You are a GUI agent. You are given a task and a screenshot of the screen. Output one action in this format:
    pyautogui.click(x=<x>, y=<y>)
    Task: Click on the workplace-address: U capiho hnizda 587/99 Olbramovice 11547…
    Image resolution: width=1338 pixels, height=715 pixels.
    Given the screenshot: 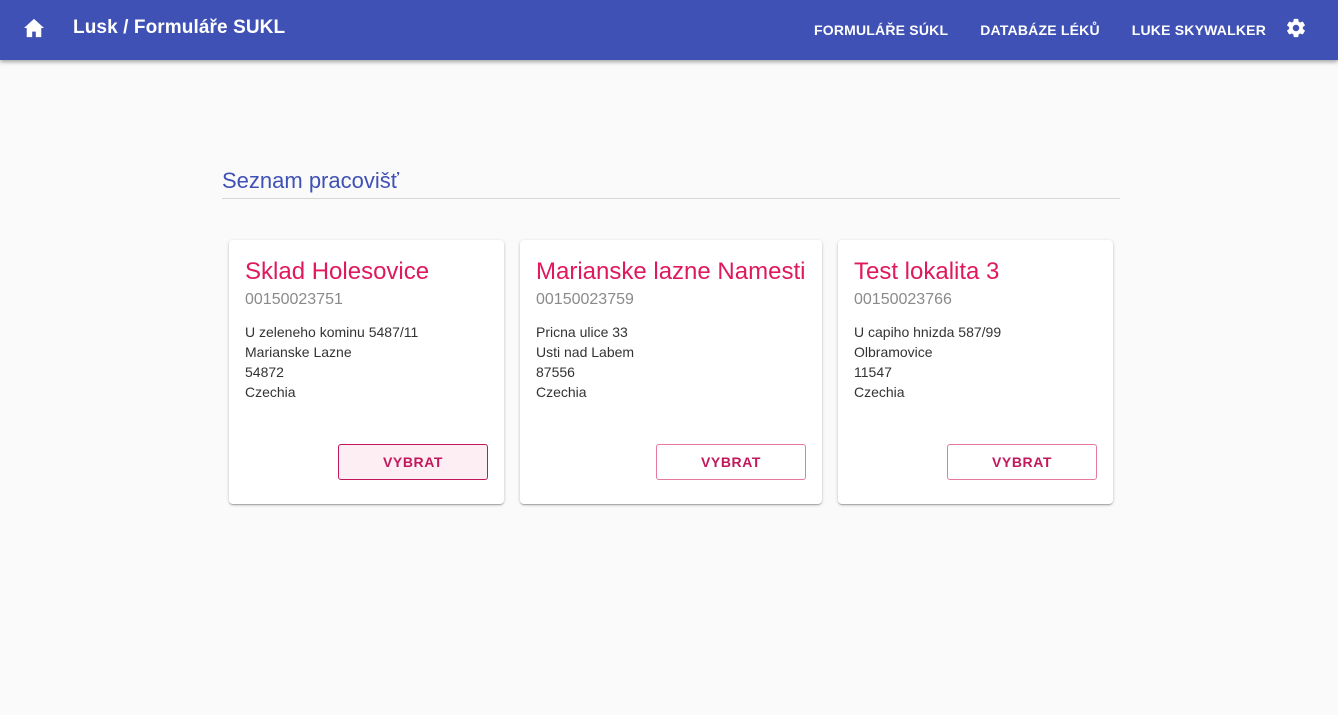 What is the action you would take?
    pyautogui.click(x=975, y=362)
    